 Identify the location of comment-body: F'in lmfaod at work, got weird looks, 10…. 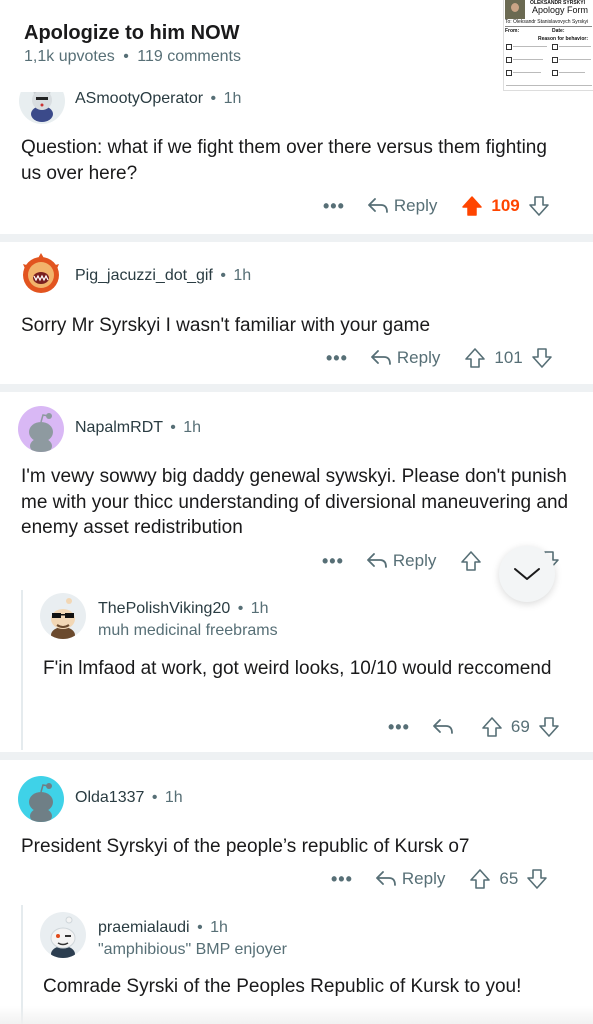
(297, 668).